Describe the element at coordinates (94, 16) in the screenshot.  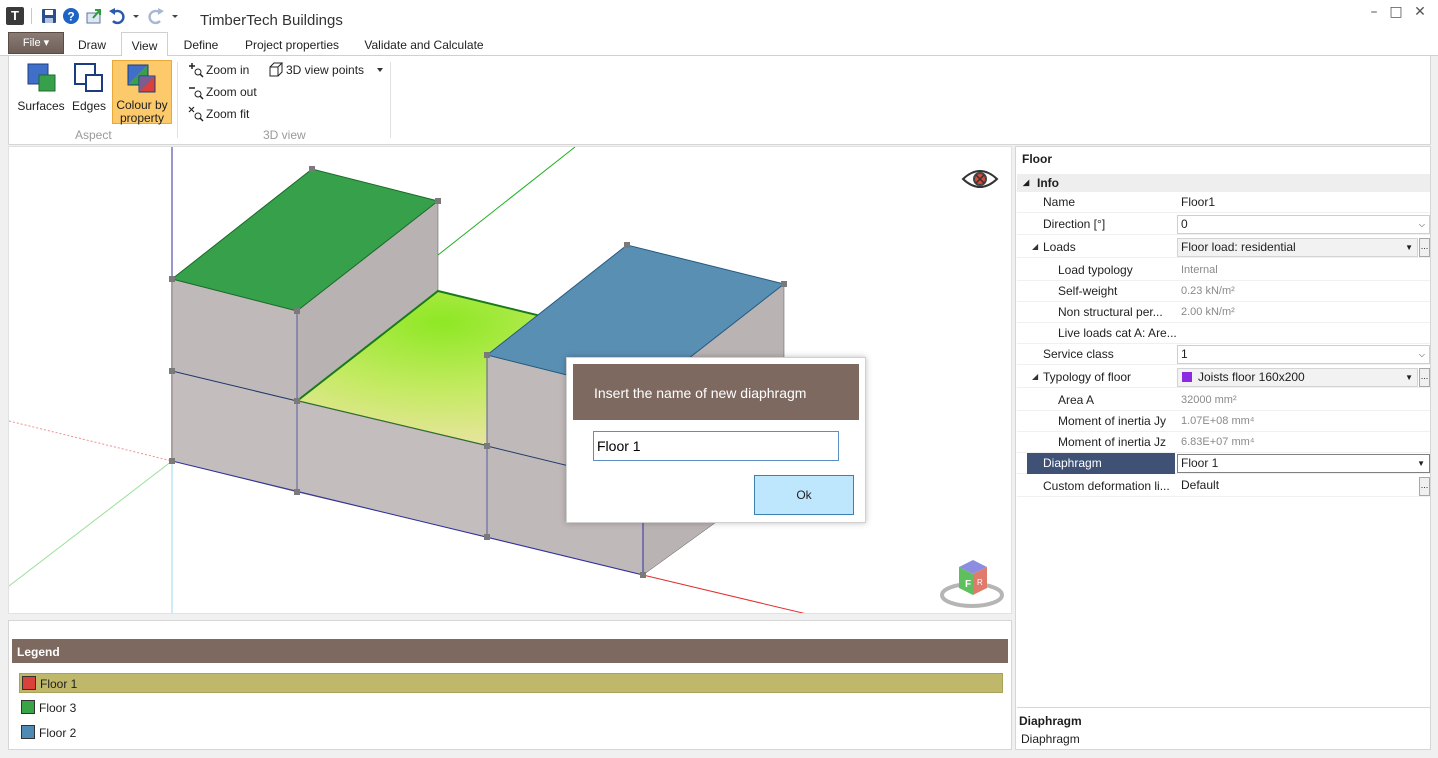
I see `export-icon` at that location.